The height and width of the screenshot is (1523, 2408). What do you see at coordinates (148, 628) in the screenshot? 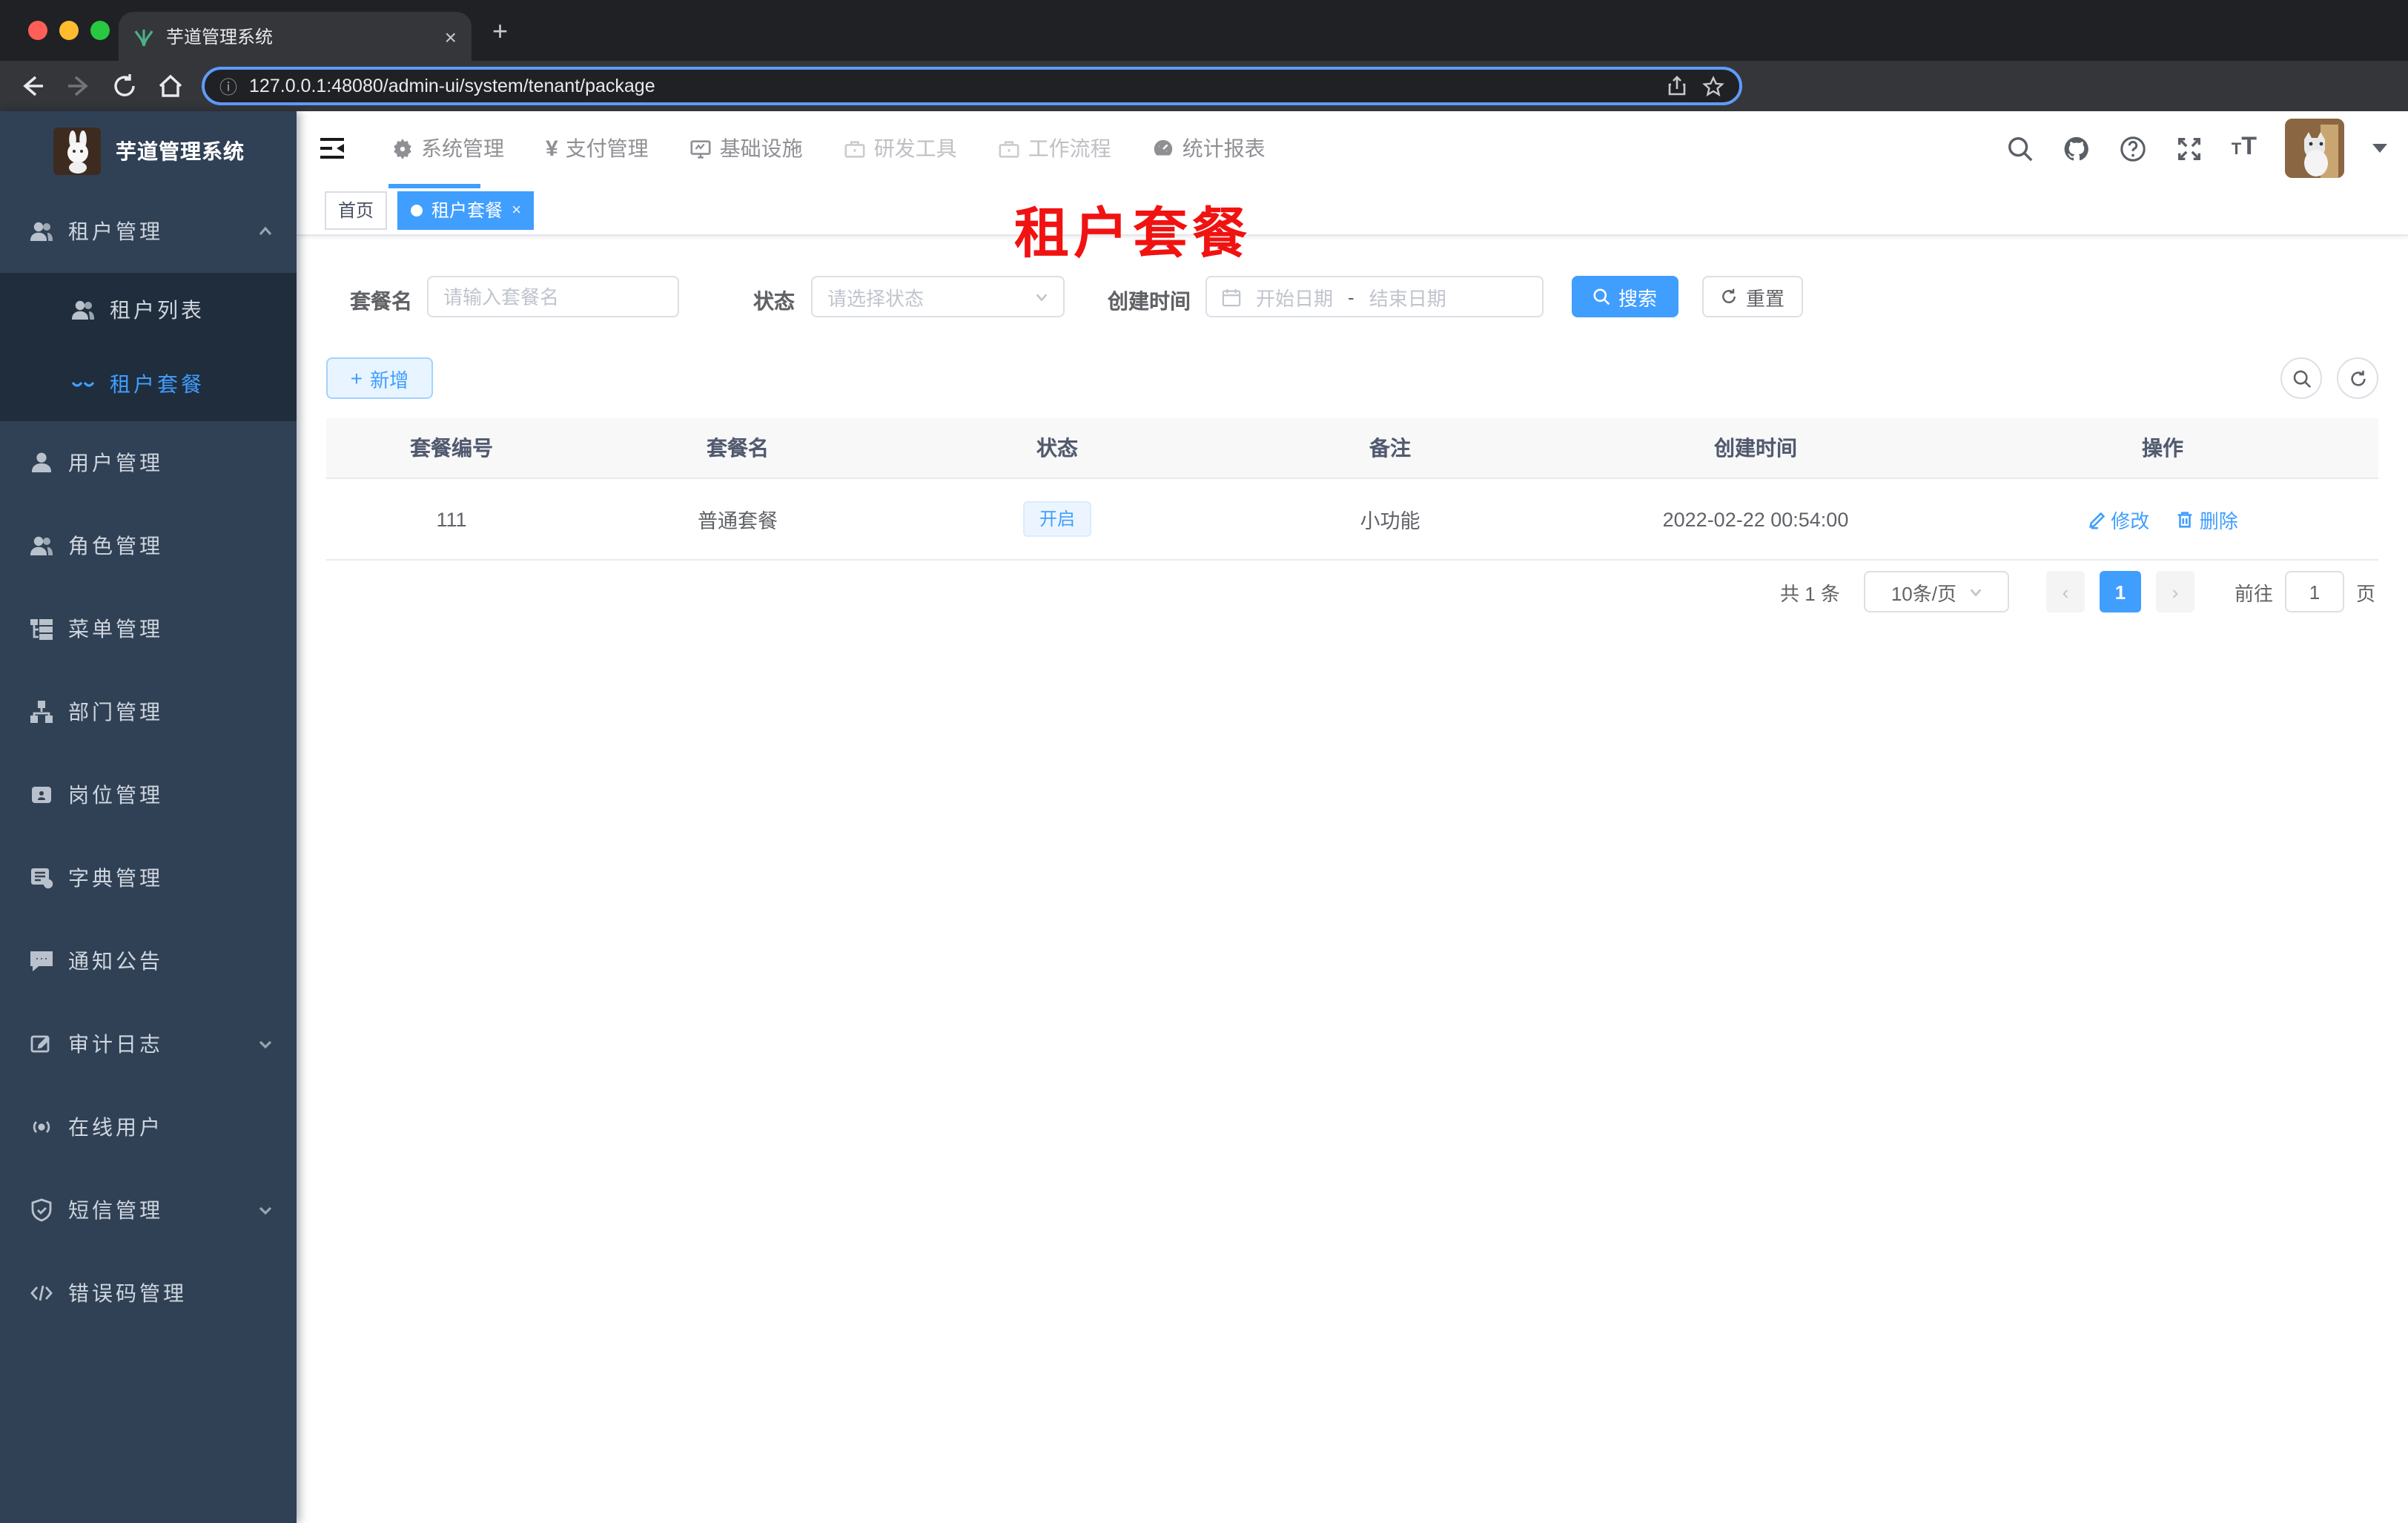
I see `sidebar-item-menu-management: 菜单管理` at bounding box center [148, 628].